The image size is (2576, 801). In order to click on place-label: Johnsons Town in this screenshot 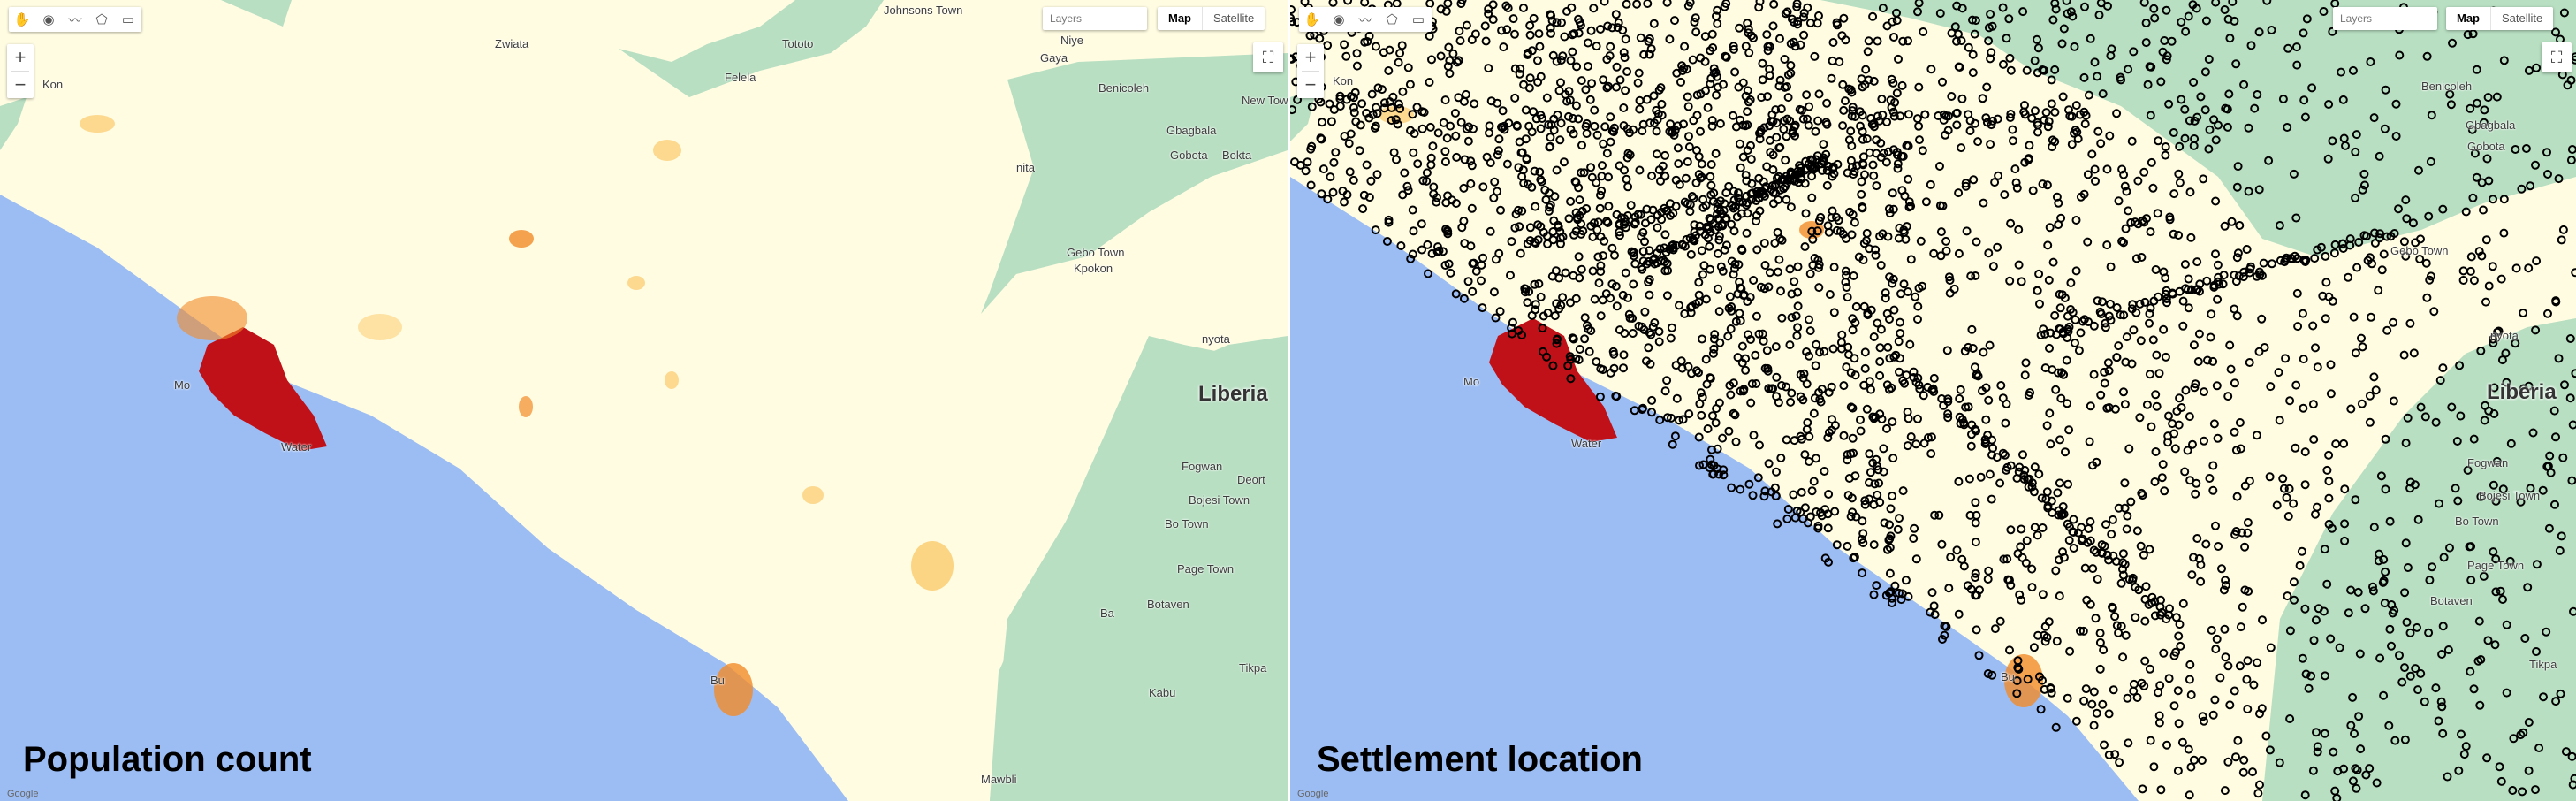, I will do `click(923, 11)`.